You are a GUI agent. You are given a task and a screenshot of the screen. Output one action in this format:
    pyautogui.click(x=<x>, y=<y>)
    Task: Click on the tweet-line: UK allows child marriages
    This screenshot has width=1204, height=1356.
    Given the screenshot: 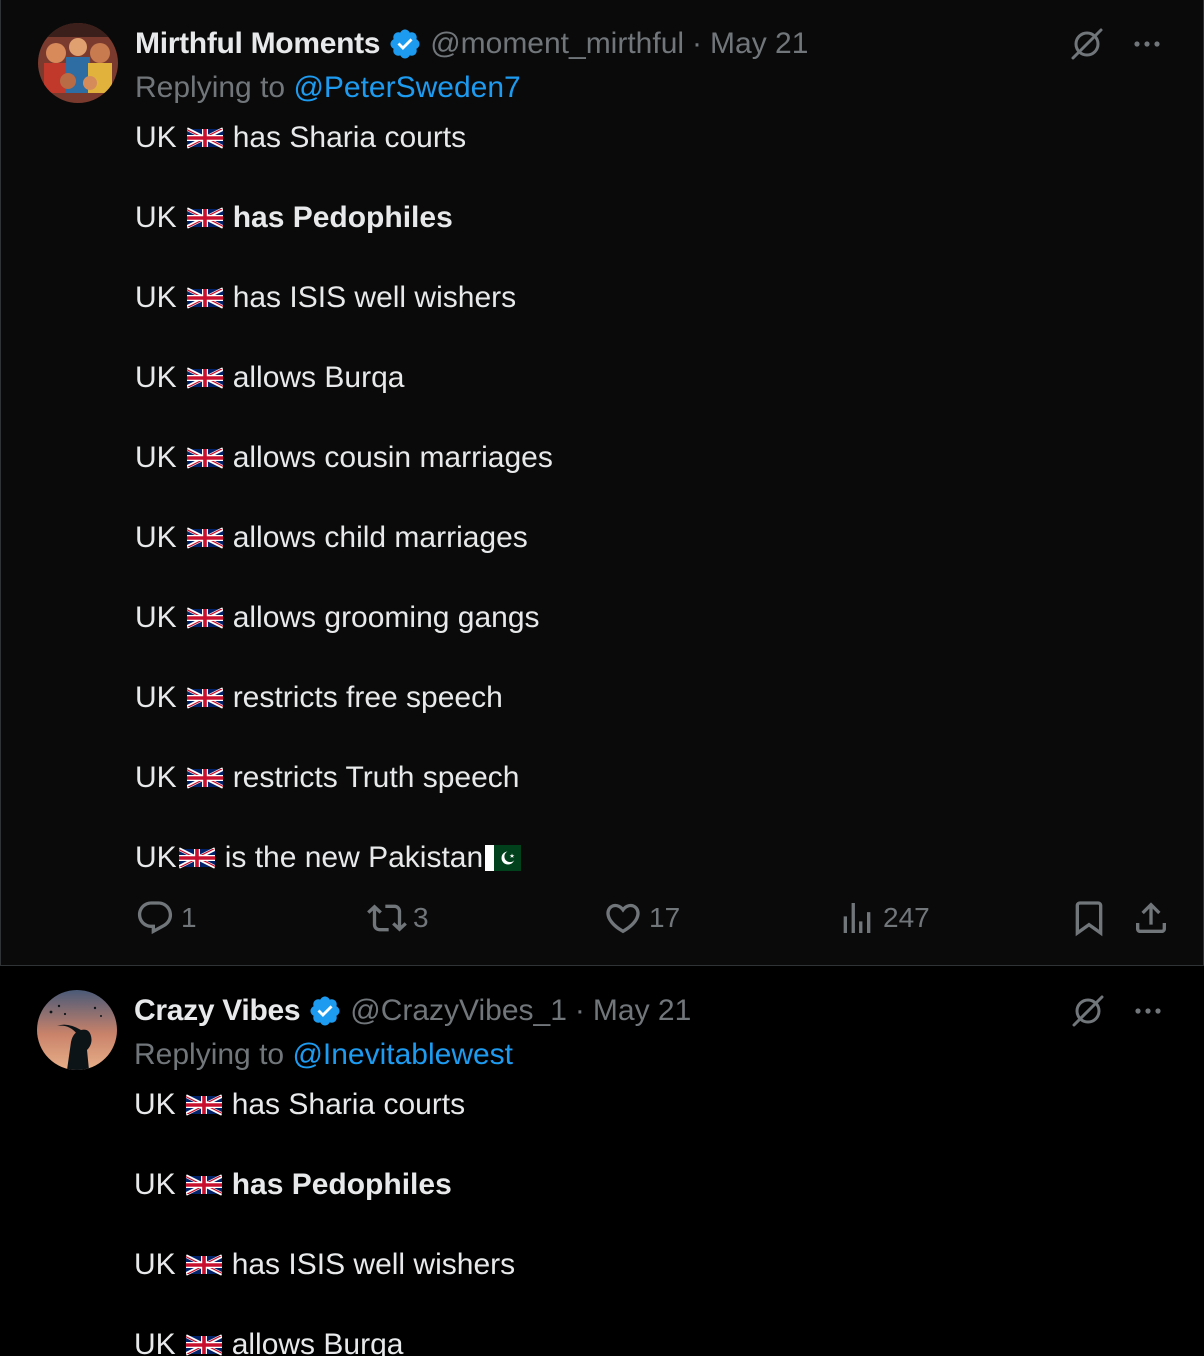 What is the action you would take?
    pyautogui.click(x=344, y=538)
    